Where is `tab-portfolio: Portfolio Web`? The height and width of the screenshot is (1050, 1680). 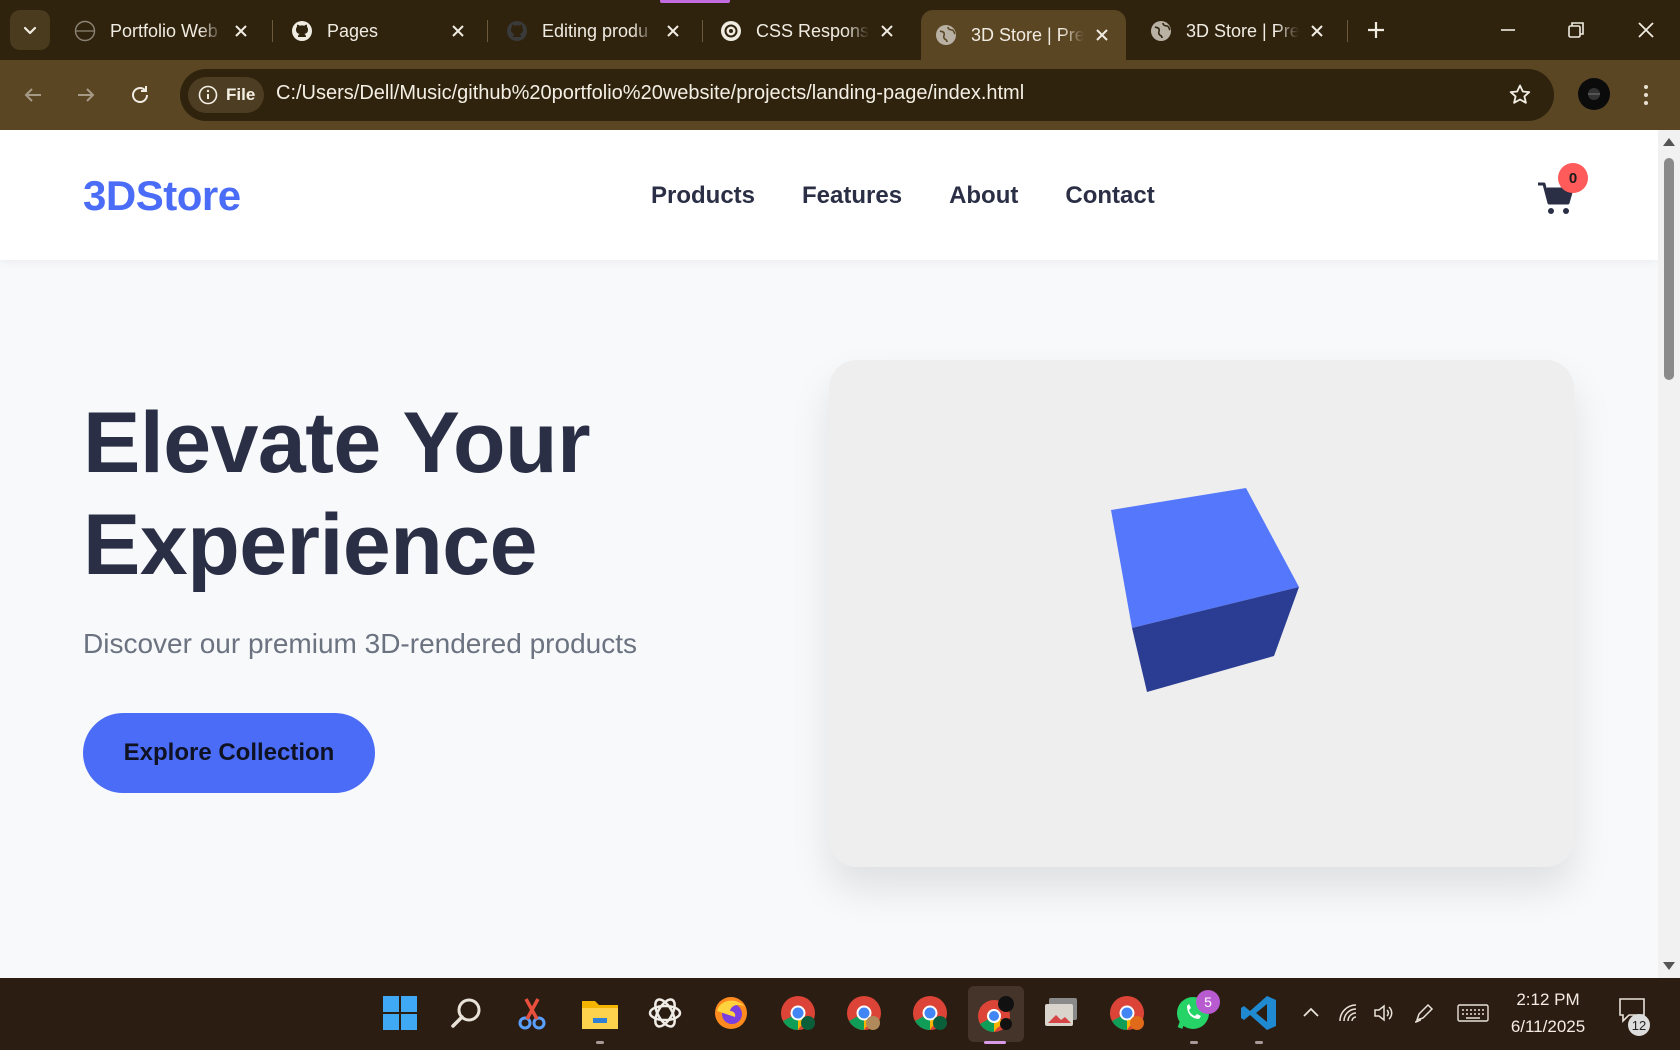 tab-portfolio: Portfolio Web is located at coordinates (162, 31).